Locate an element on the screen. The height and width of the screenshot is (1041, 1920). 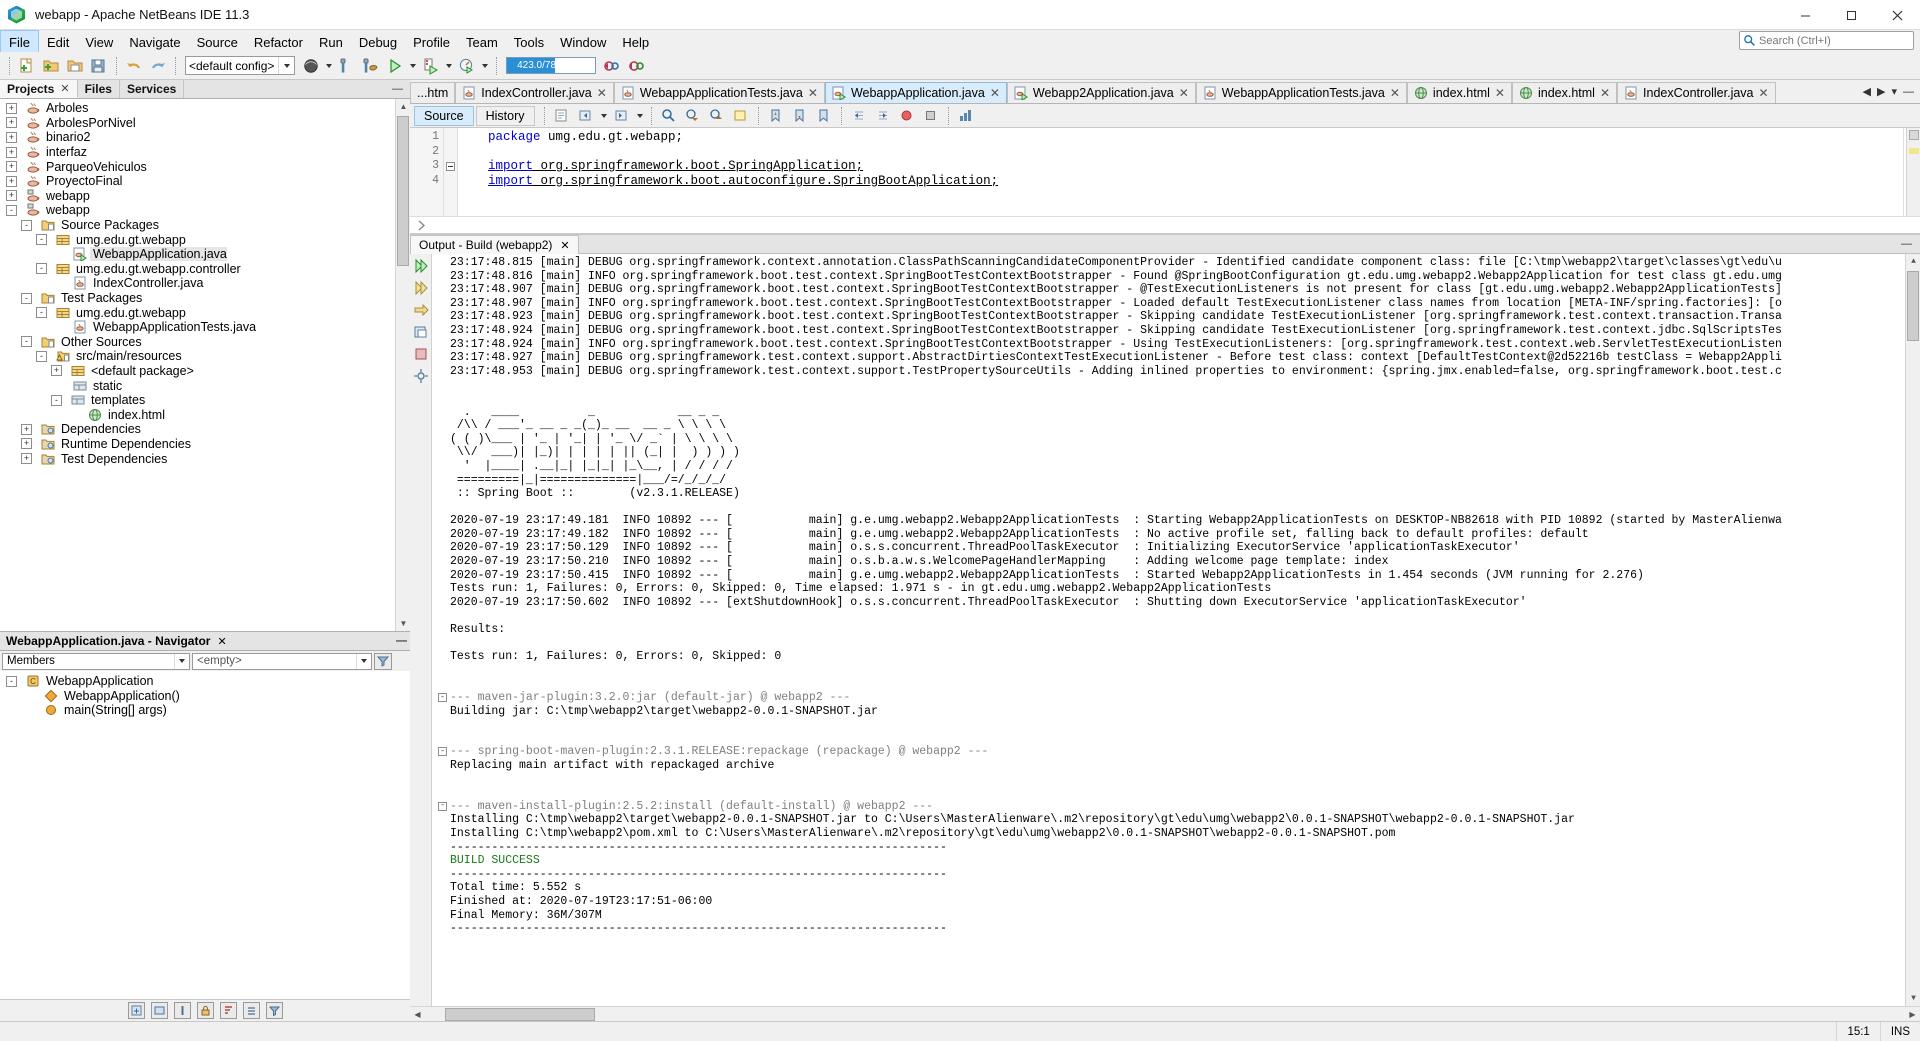
menu-tools: Tools is located at coordinates (529, 41).